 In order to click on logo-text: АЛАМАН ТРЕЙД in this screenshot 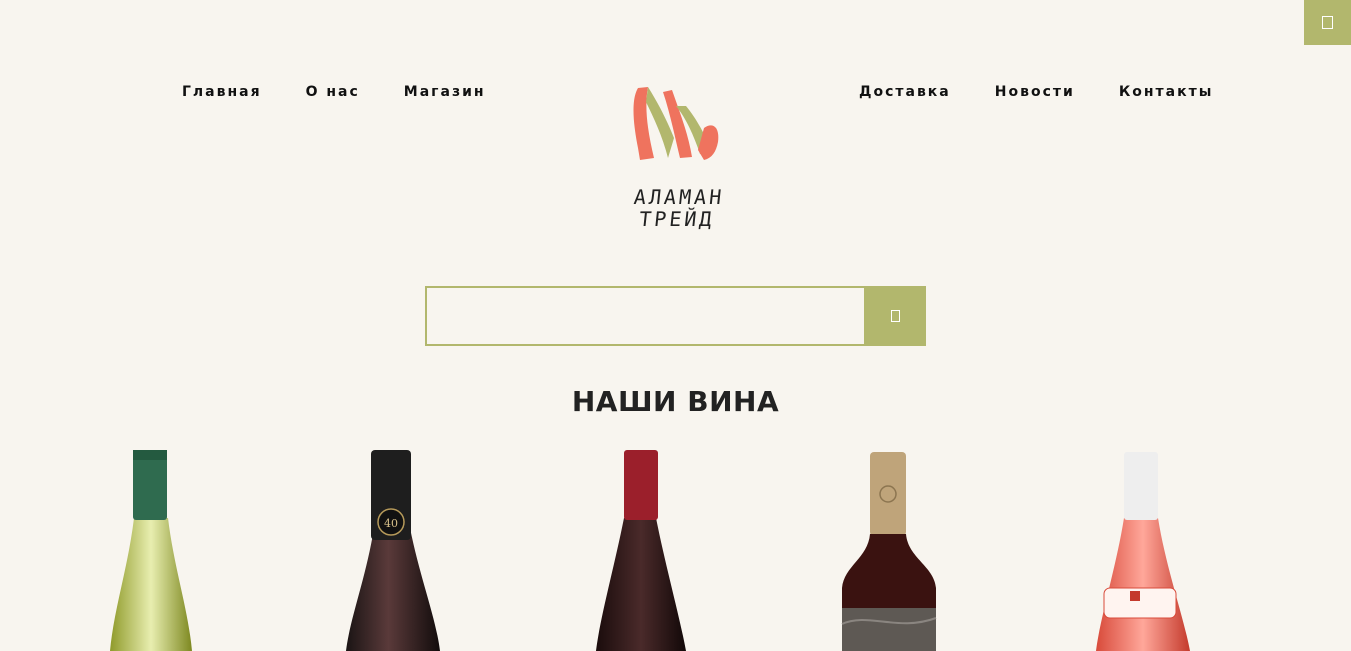, I will do `click(679, 208)`.